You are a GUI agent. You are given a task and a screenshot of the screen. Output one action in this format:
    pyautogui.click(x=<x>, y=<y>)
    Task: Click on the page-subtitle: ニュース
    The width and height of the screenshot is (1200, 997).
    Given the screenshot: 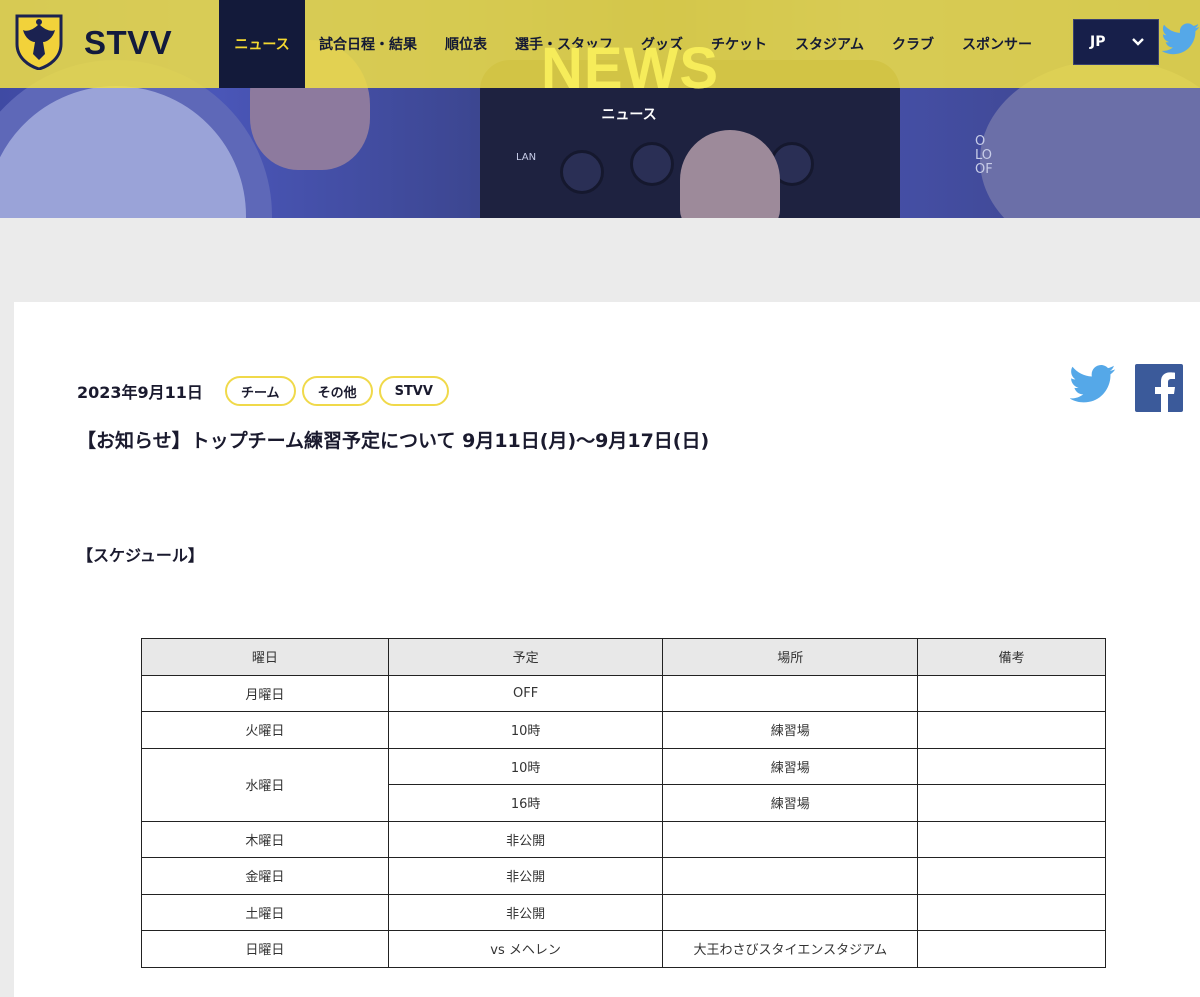 What is the action you would take?
    pyautogui.click(x=629, y=115)
    